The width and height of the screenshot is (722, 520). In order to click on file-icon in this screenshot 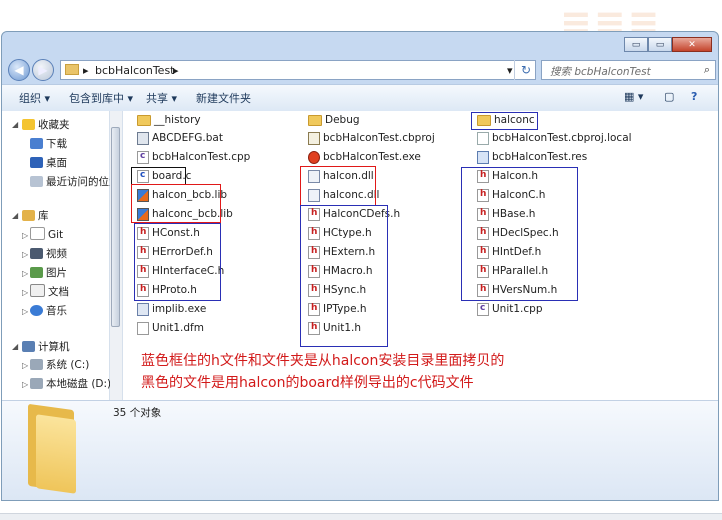, I will do `click(483, 138)`.